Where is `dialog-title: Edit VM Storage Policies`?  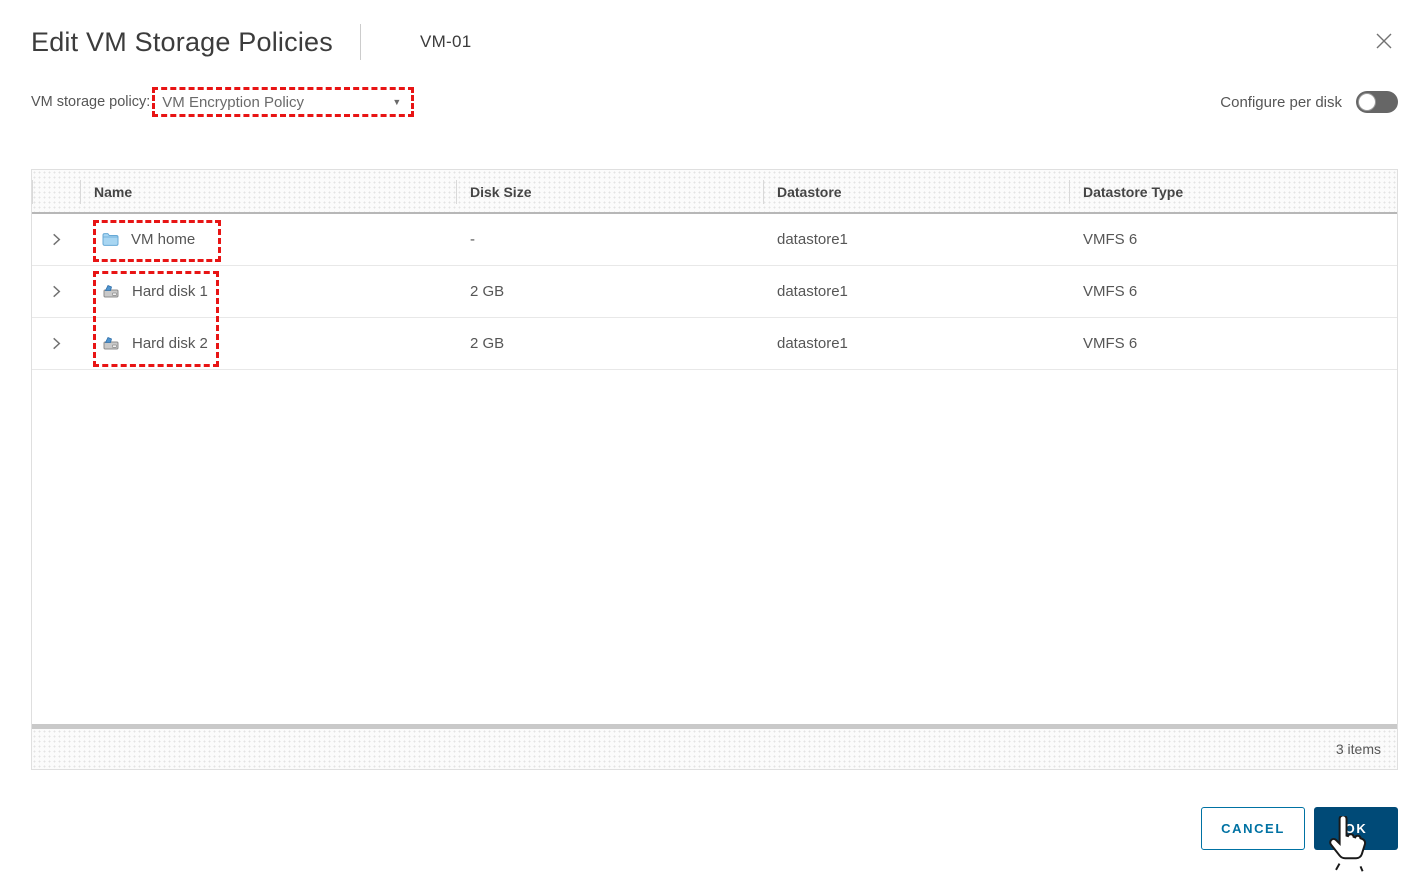 dialog-title: Edit VM Storage Policies is located at coordinates (182, 41).